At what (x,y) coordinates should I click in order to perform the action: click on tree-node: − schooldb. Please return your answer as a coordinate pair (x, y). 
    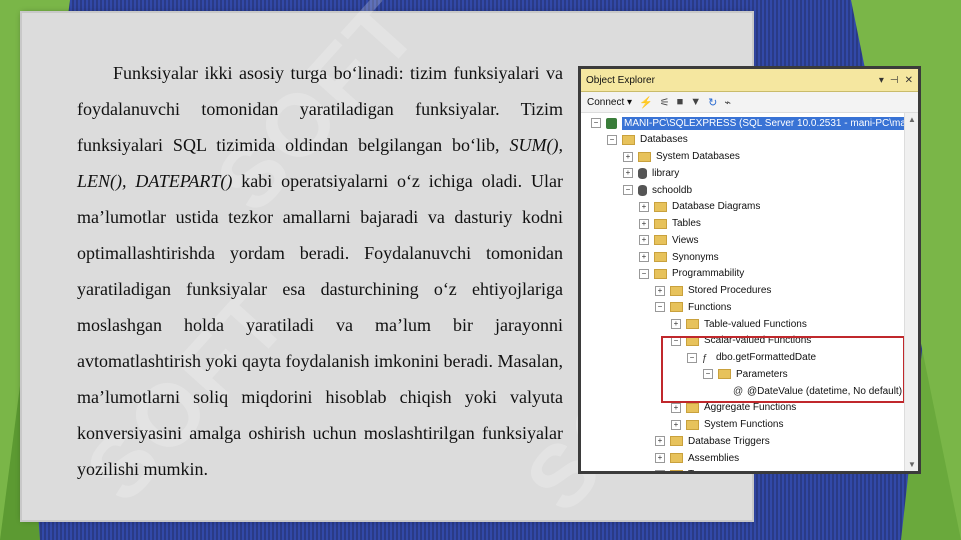
    Looking at the image, I should click on (657, 190).